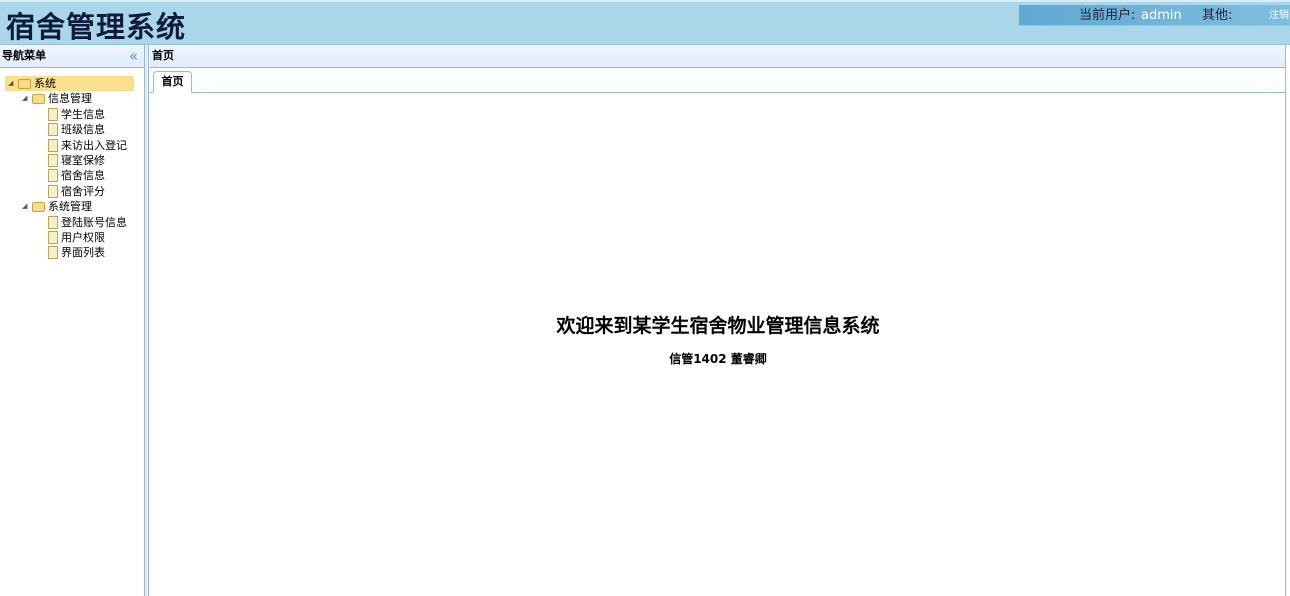 Image resolution: width=1290 pixels, height=596 pixels. I want to click on tree-node: ◢ 系统管理, so click(72, 206).